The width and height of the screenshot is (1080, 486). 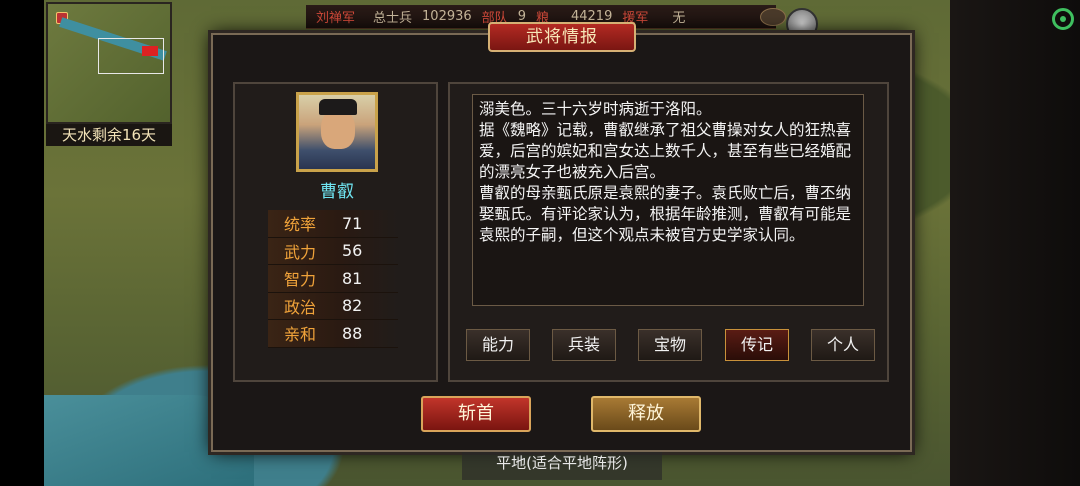 What do you see at coordinates (300, 307) in the screenshot?
I see `stat-label: 政治` at bounding box center [300, 307].